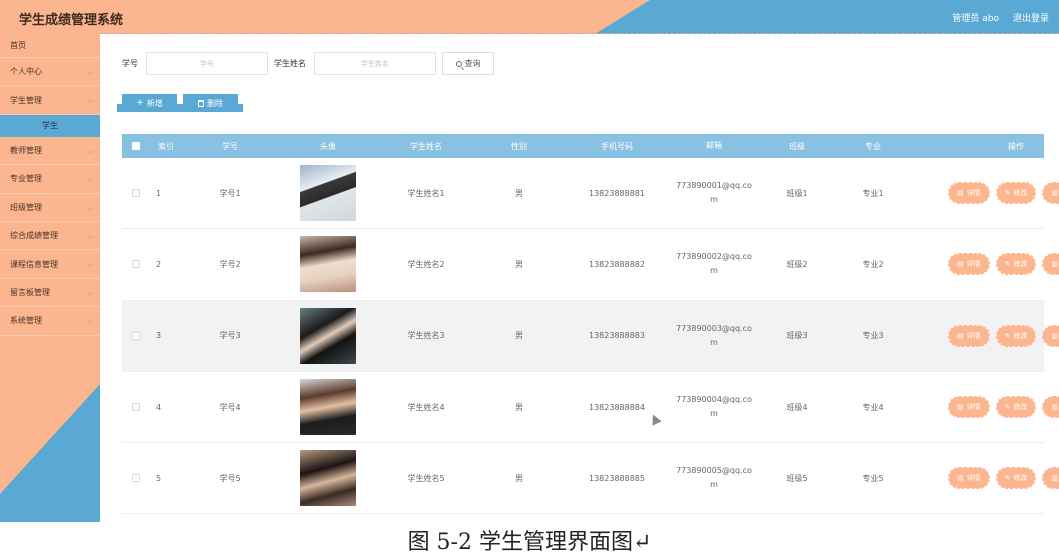 This screenshot has width=1059, height=556. What do you see at coordinates (149, 103) in the screenshot?
I see `add-button: + 新增` at bounding box center [149, 103].